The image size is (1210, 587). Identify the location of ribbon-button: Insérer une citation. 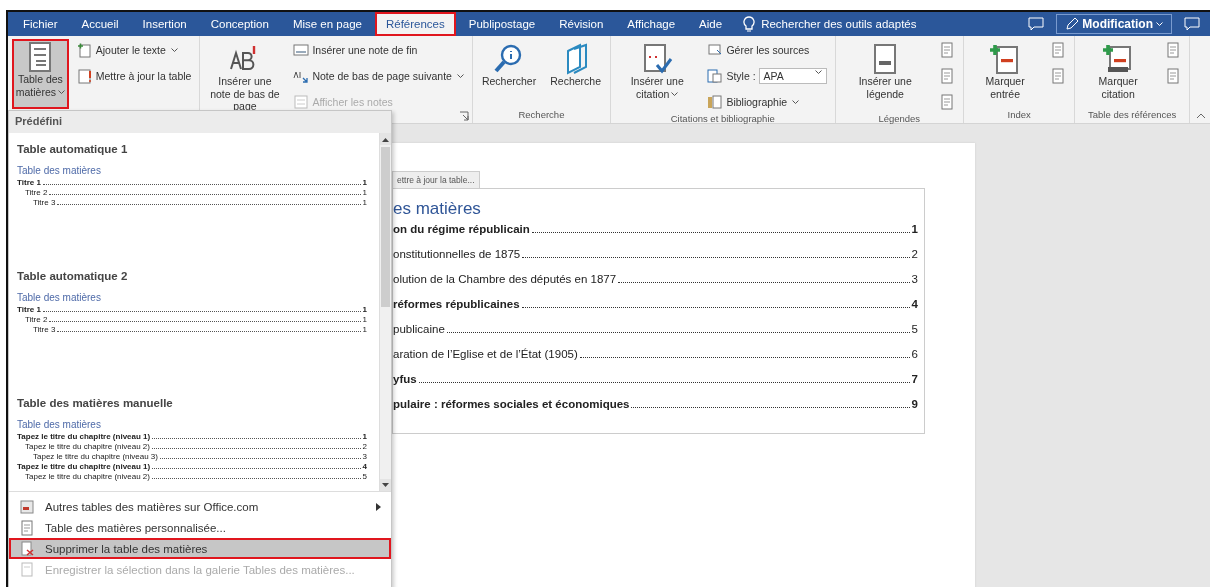
(657, 76).